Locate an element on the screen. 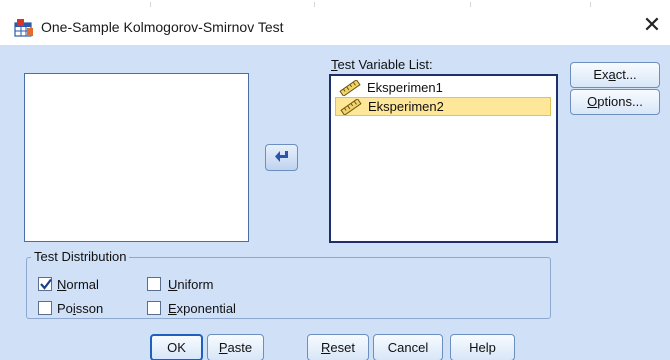 The height and width of the screenshot is (360, 670). window-title: One-Sample Kolmogorov-Smirnov Test is located at coordinates (162, 27).